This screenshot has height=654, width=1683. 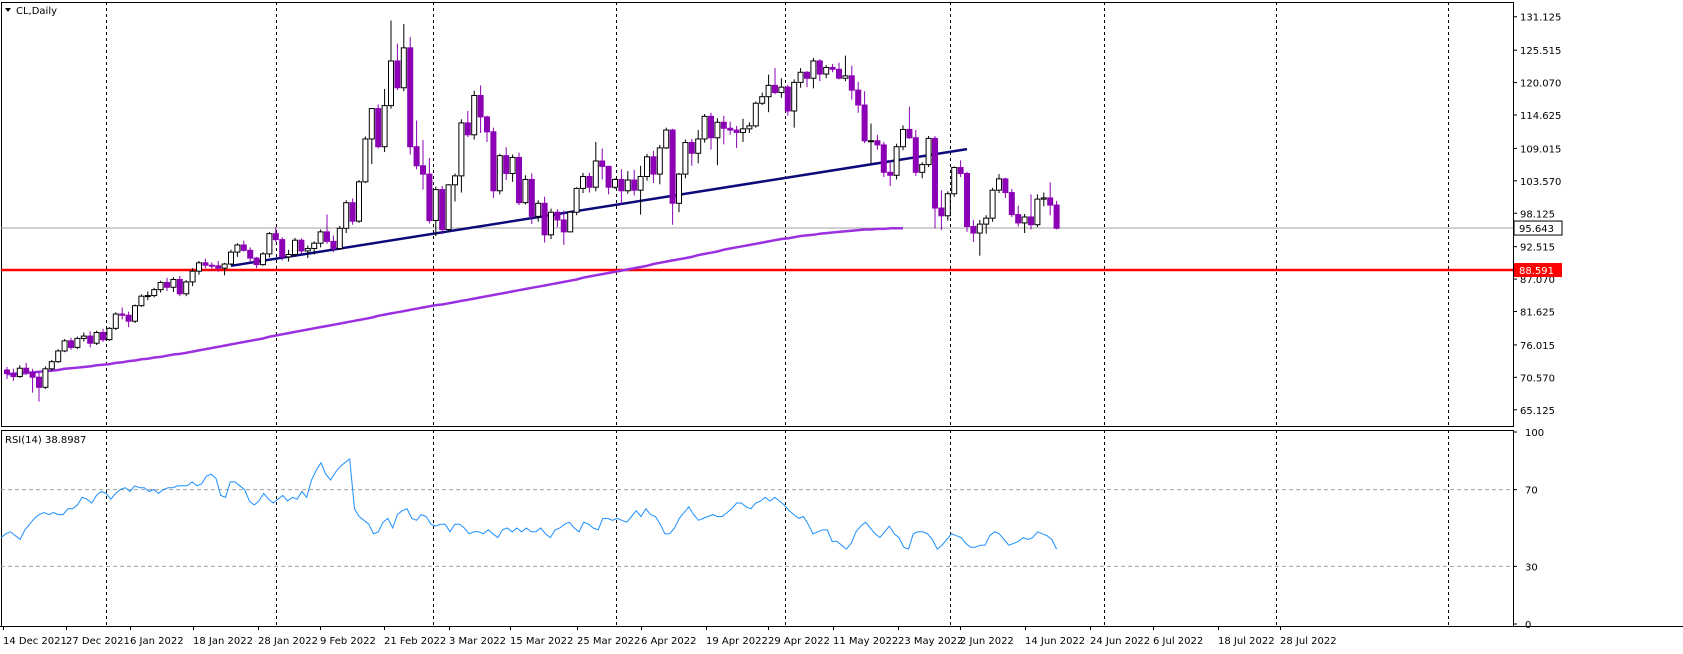 What do you see at coordinates (1540, 149) in the screenshot?
I see `y-tick-label: 109.015` at bounding box center [1540, 149].